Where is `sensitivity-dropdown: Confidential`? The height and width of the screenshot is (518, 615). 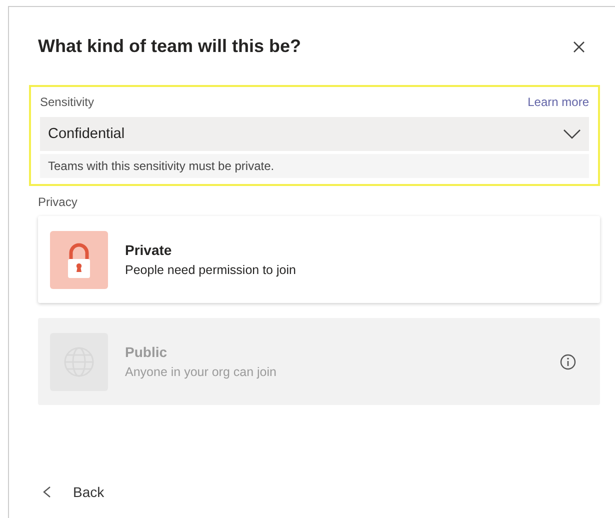 sensitivity-dropdown: Confidential is located at coordinates (314, 134).